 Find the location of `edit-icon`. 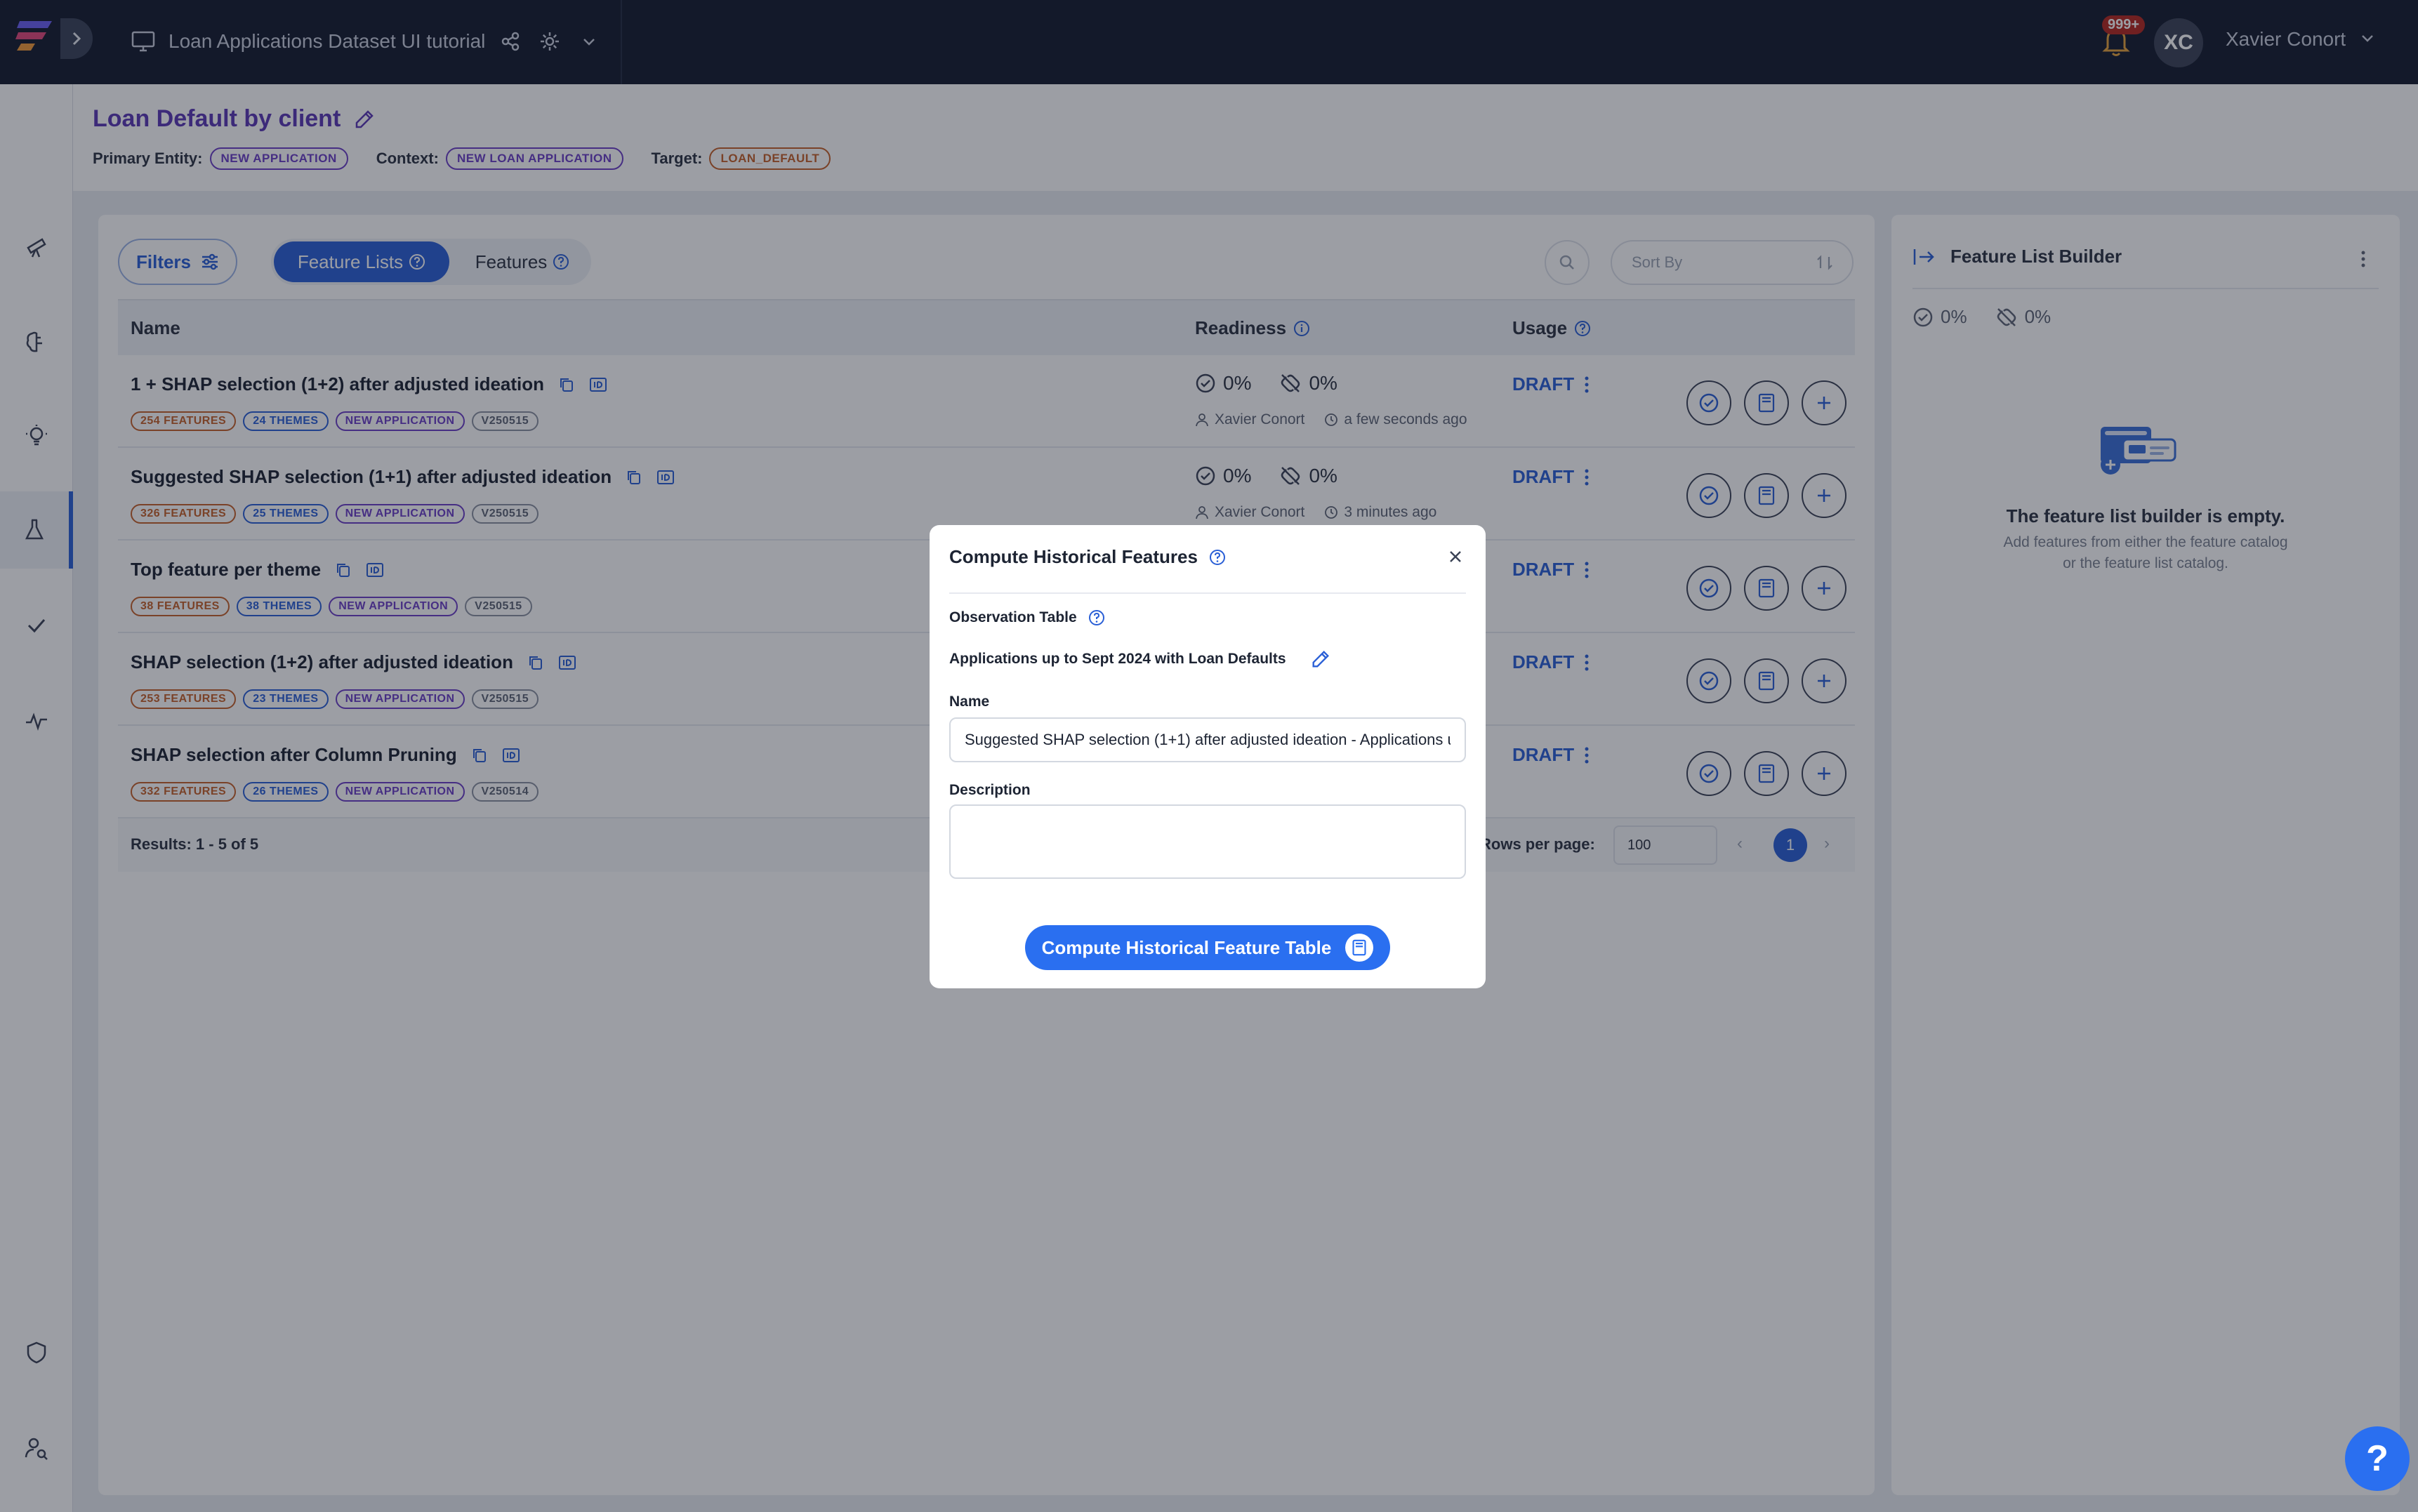

edit-icon is located at coordinates (1320, 659).